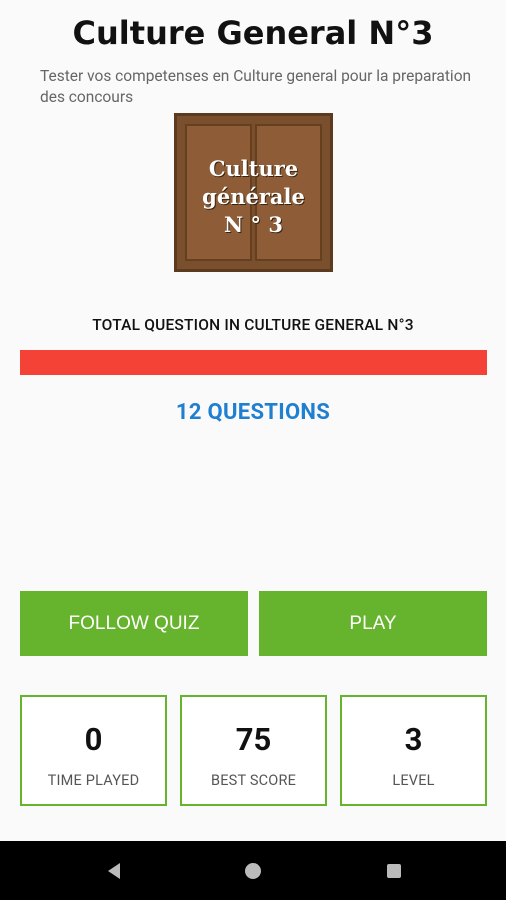 The height and width of the screenshot is (900, 506). I want to click on logo-text-line3: N ° 3, so click(253, 224).